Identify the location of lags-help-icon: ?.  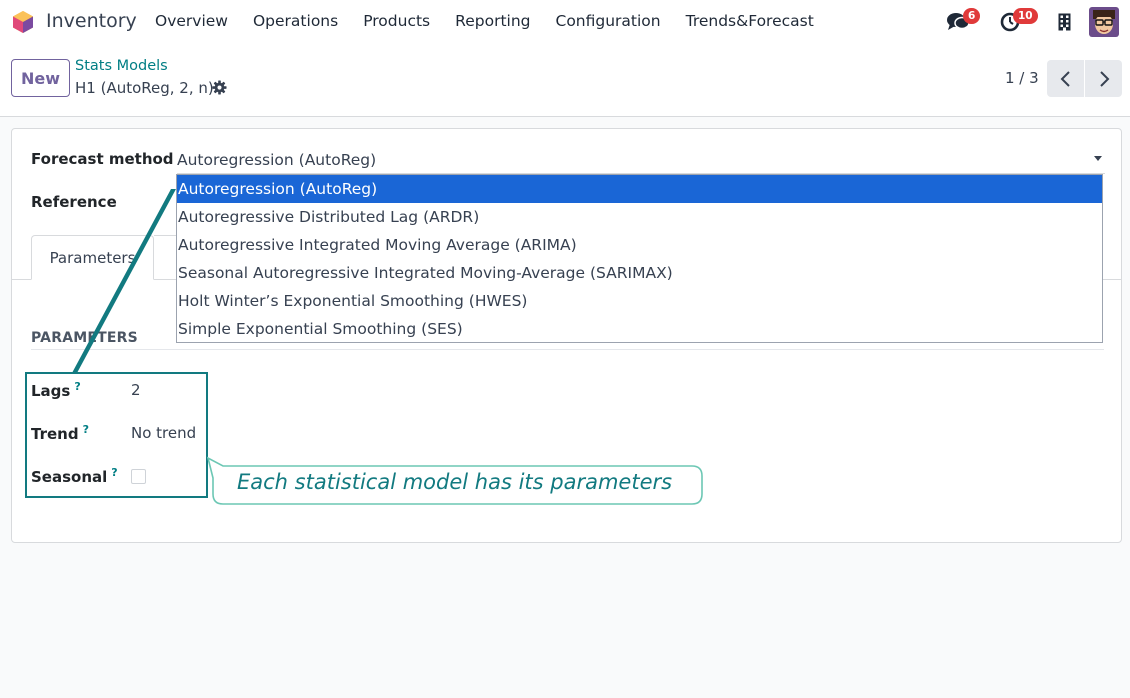
(77, 386).